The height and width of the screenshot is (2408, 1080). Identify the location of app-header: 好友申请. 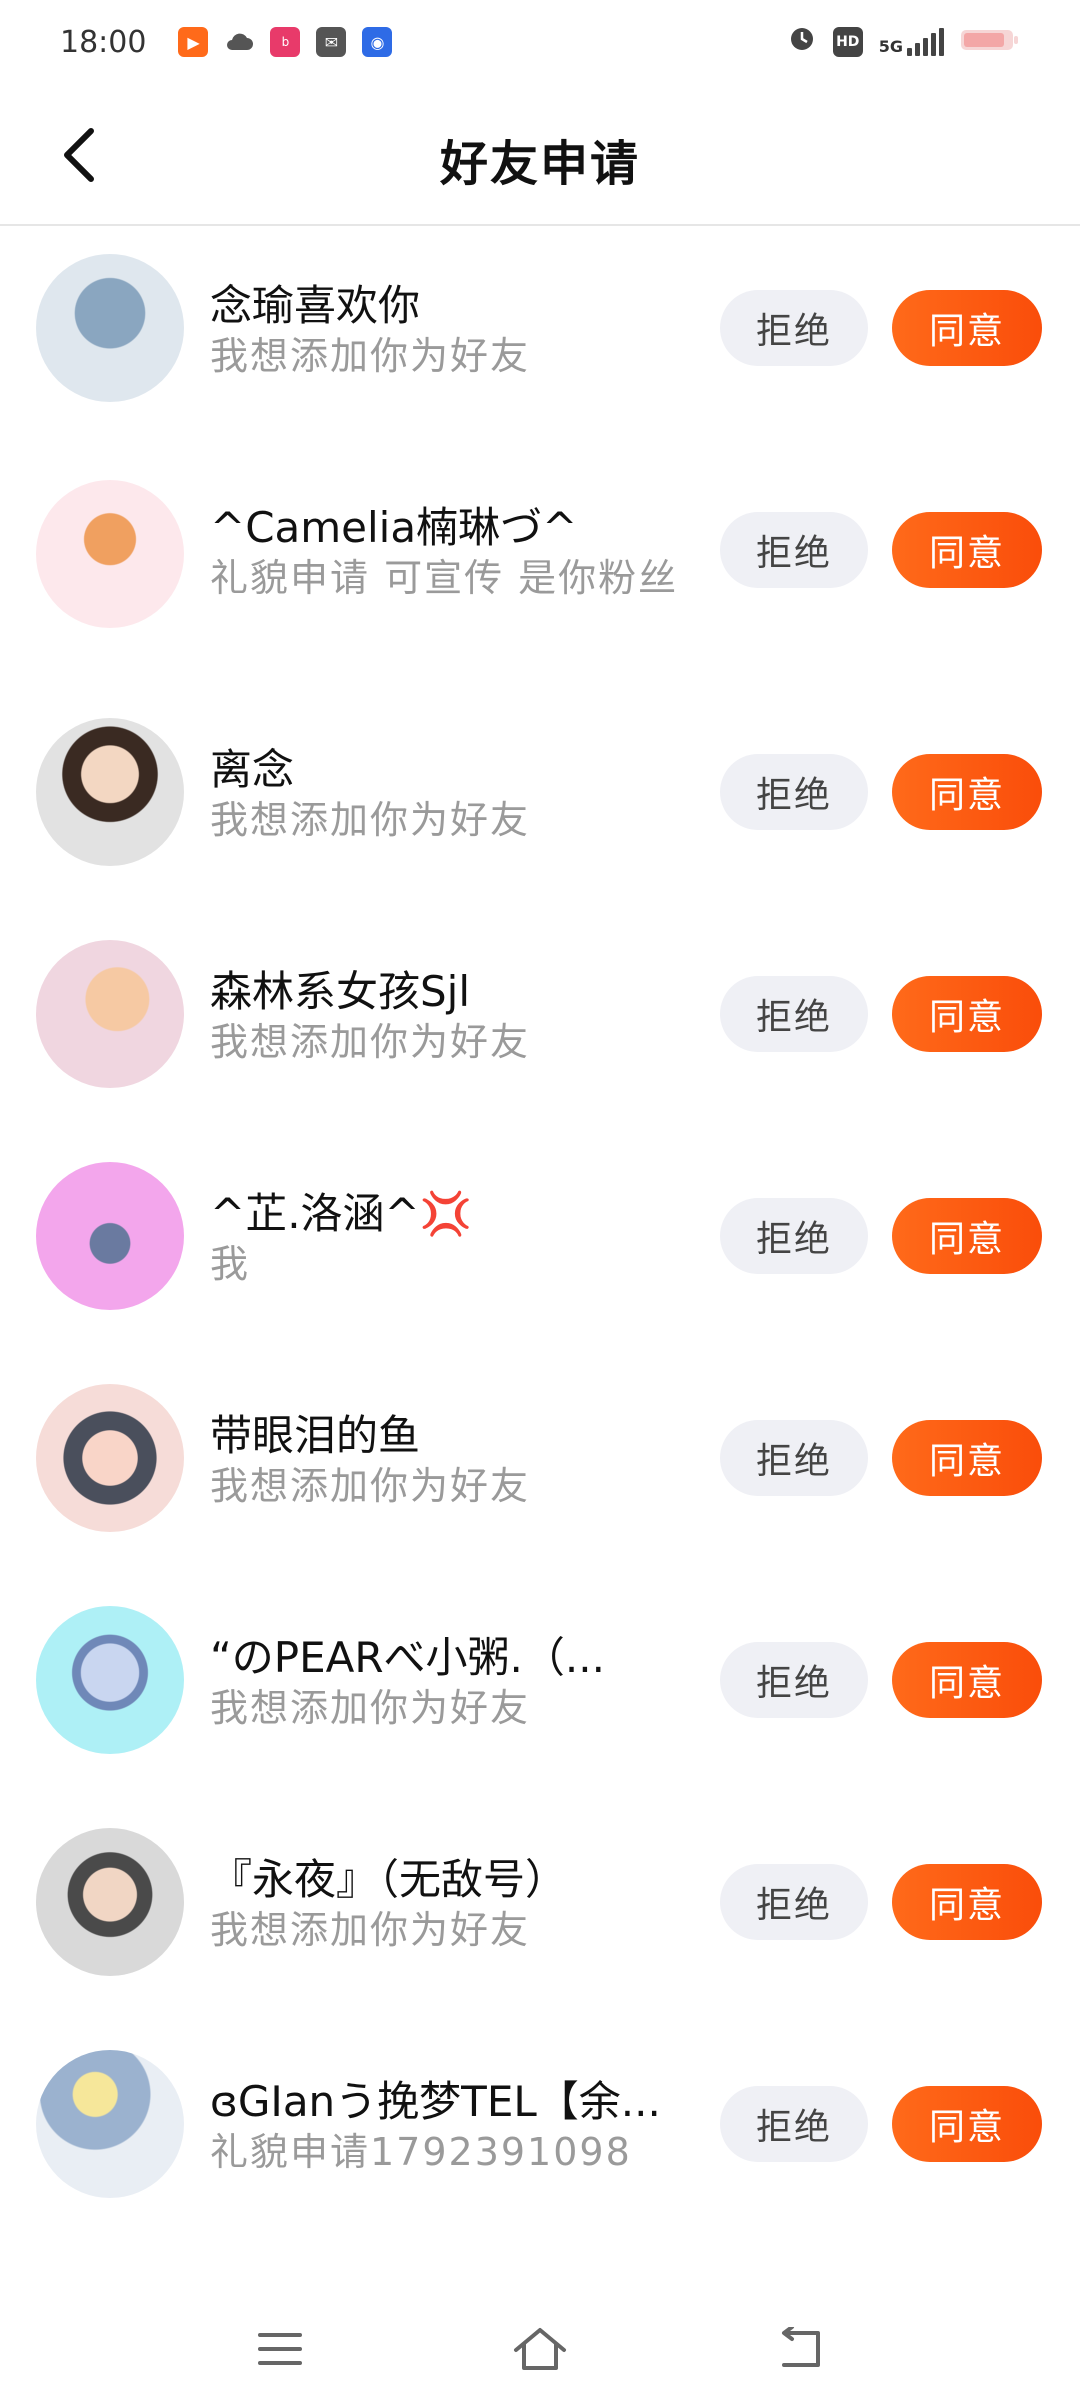
(540, 155).